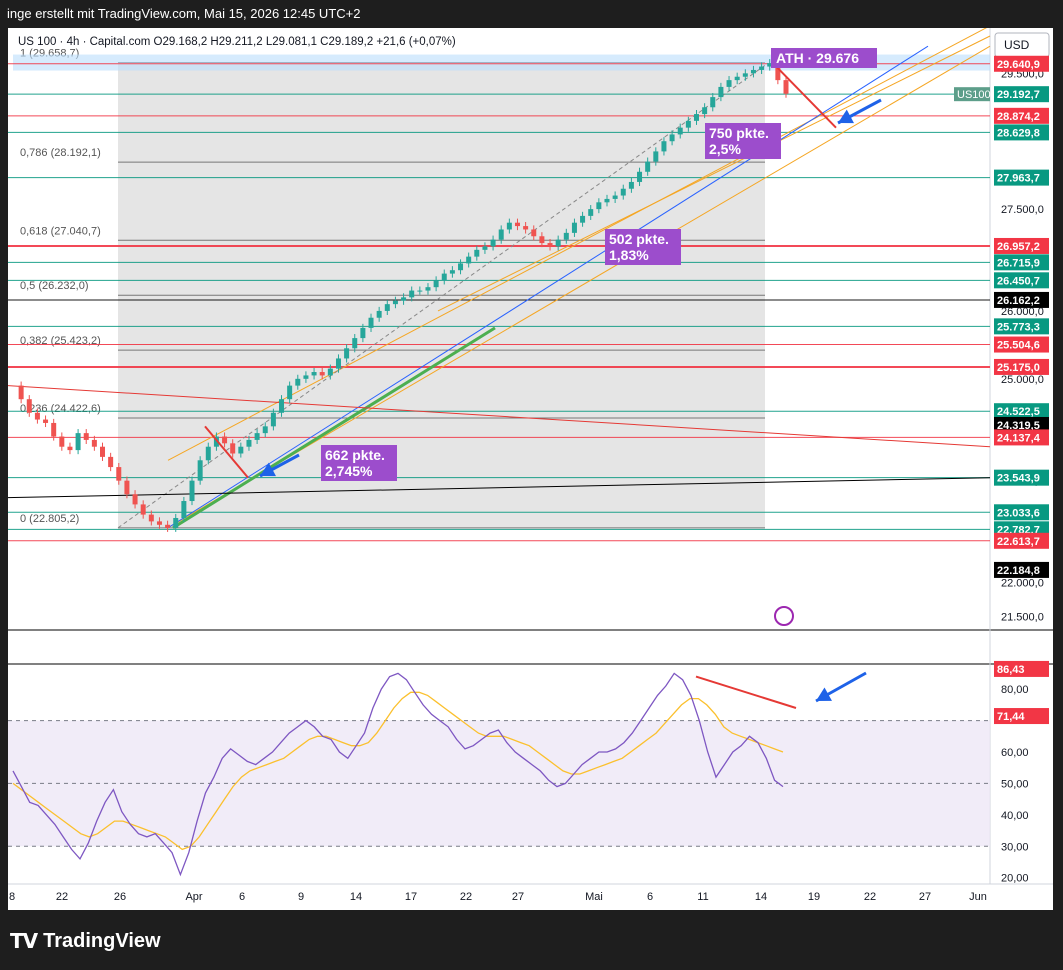 The height and width of the screenshot is (970, 1063). What do you see at coordinates (1011, 670) in the screenshot?
I see `rsi-value-label: 86,43` at bounding box center [1011, 670].